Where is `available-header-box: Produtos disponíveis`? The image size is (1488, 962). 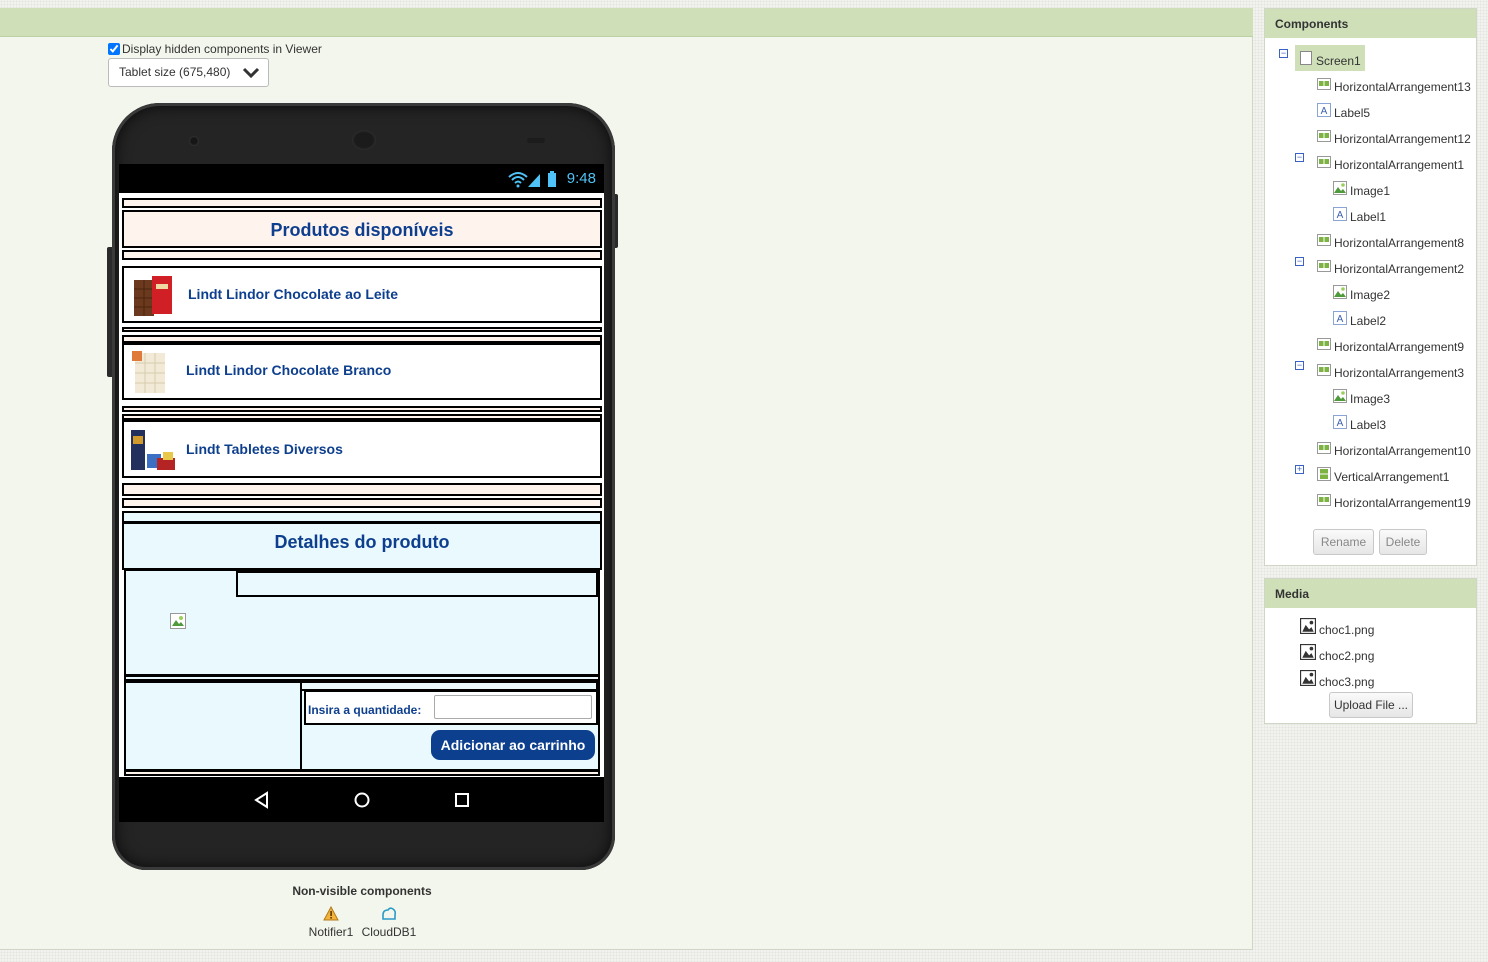
available-header-box: Produtos disponíveis is located at coordinates (362, 229).